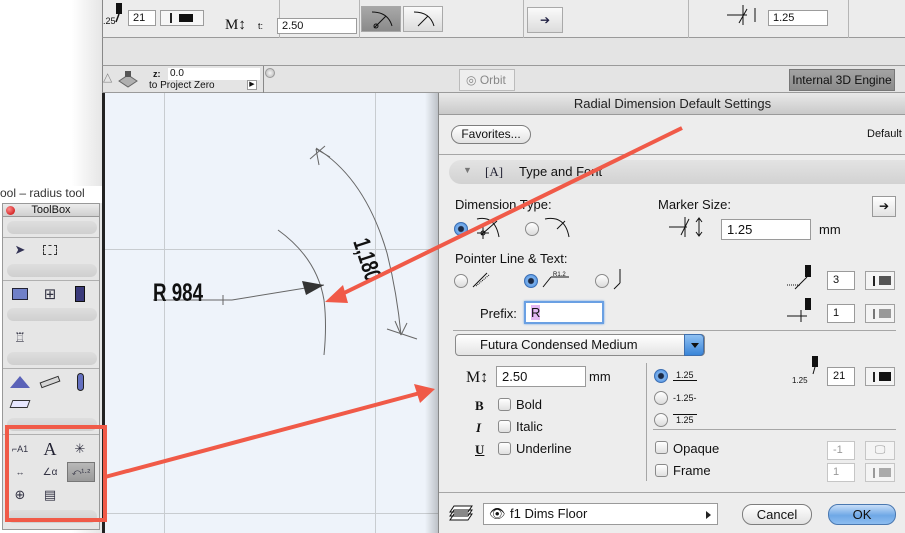 The width and height of the screenshot is (905, 533). What do you see at coordinates (467, 170) in the screenshot?
I see `disclosure-triangle-icon: ▼` at bounding box center [467, 170].